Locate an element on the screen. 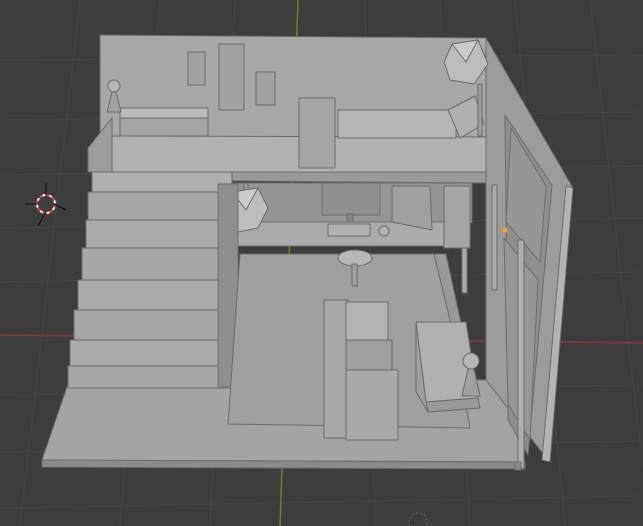 Image resolution: width=643 pixels, height=526 pixels. monitor-side is located at coordinates (412, 208).